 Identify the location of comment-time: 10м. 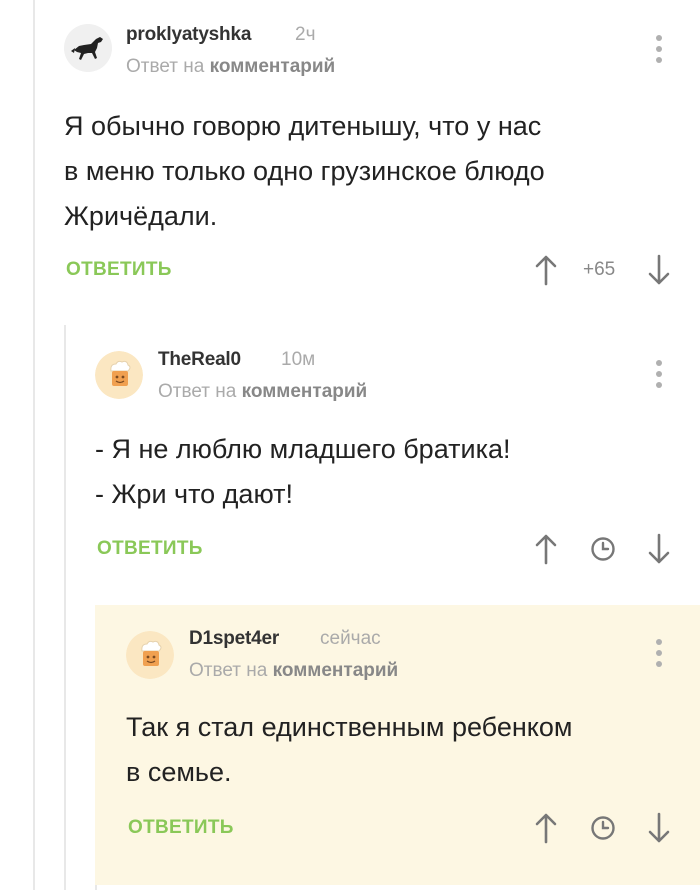
(298, 359).